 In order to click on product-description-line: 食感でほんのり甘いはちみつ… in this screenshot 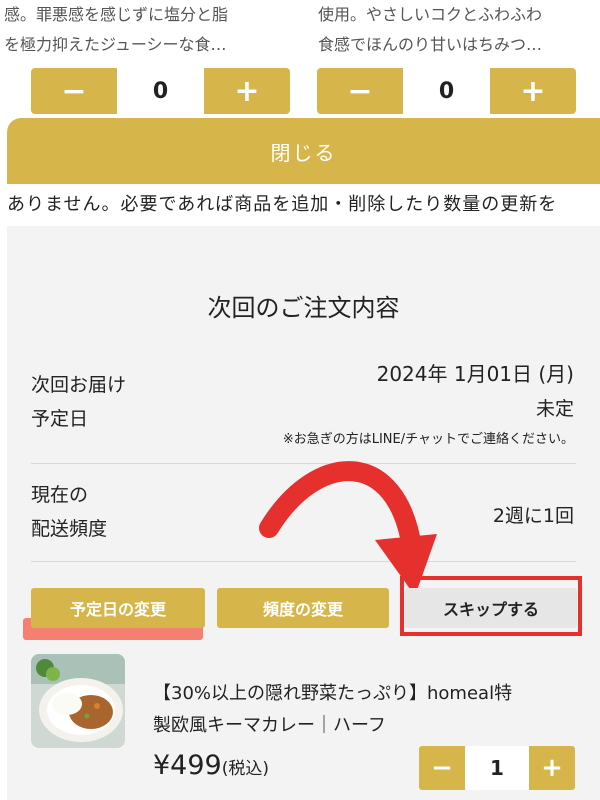, I will do `click(430, 44)`.